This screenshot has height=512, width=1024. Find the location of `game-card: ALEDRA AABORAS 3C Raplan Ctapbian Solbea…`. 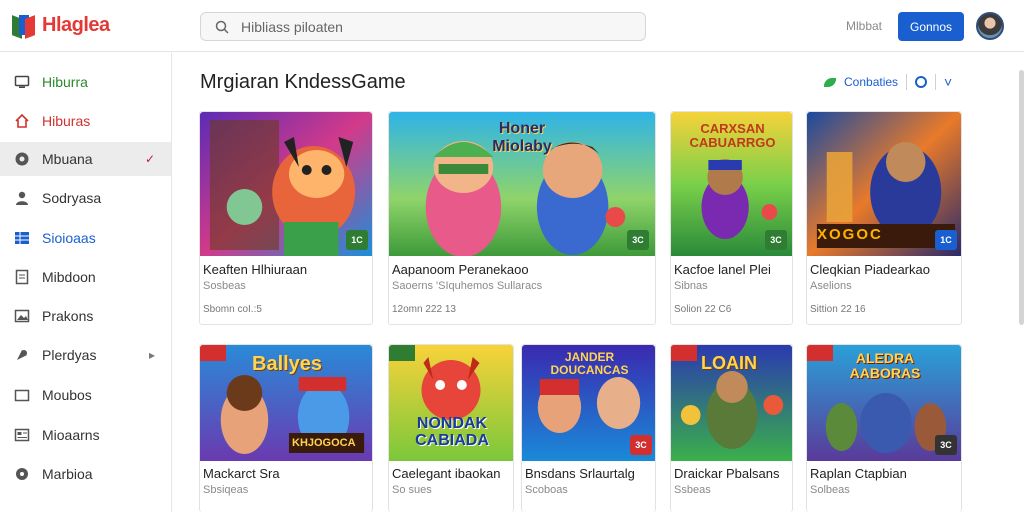

game-card: ALEDRA AABORAS 3C Raplan Ctapbian Solbea… is located at coordinates (884, 428).